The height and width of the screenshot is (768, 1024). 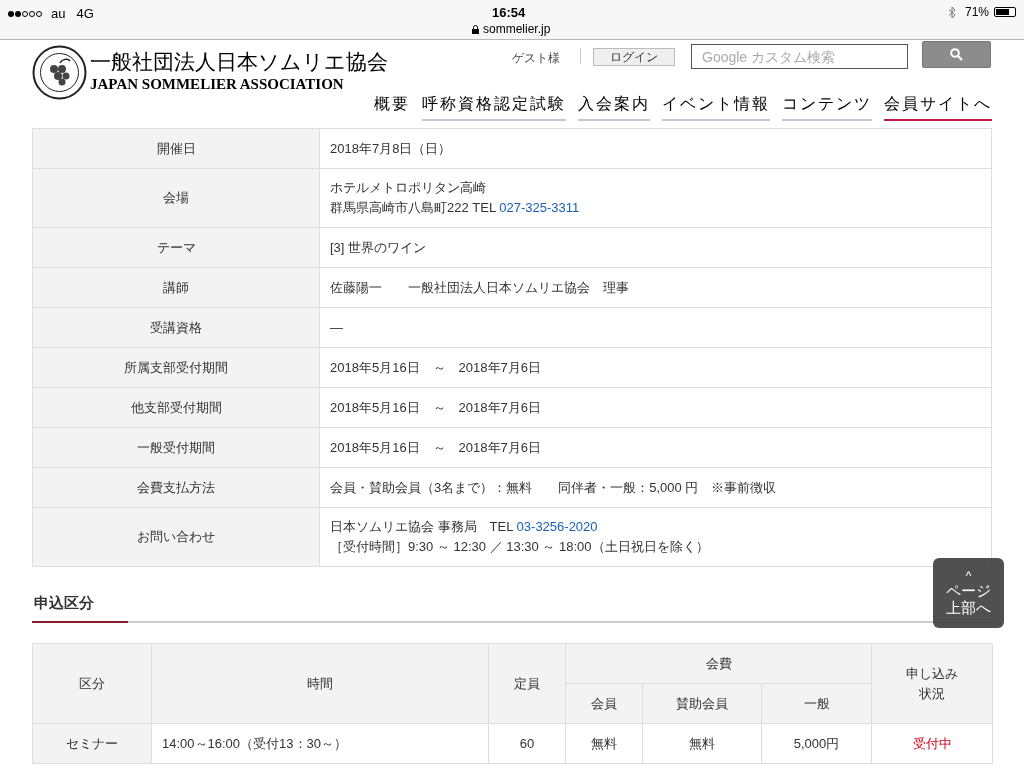 I want to click on column-header: 申し込み状況, so click(x=932, y=683).